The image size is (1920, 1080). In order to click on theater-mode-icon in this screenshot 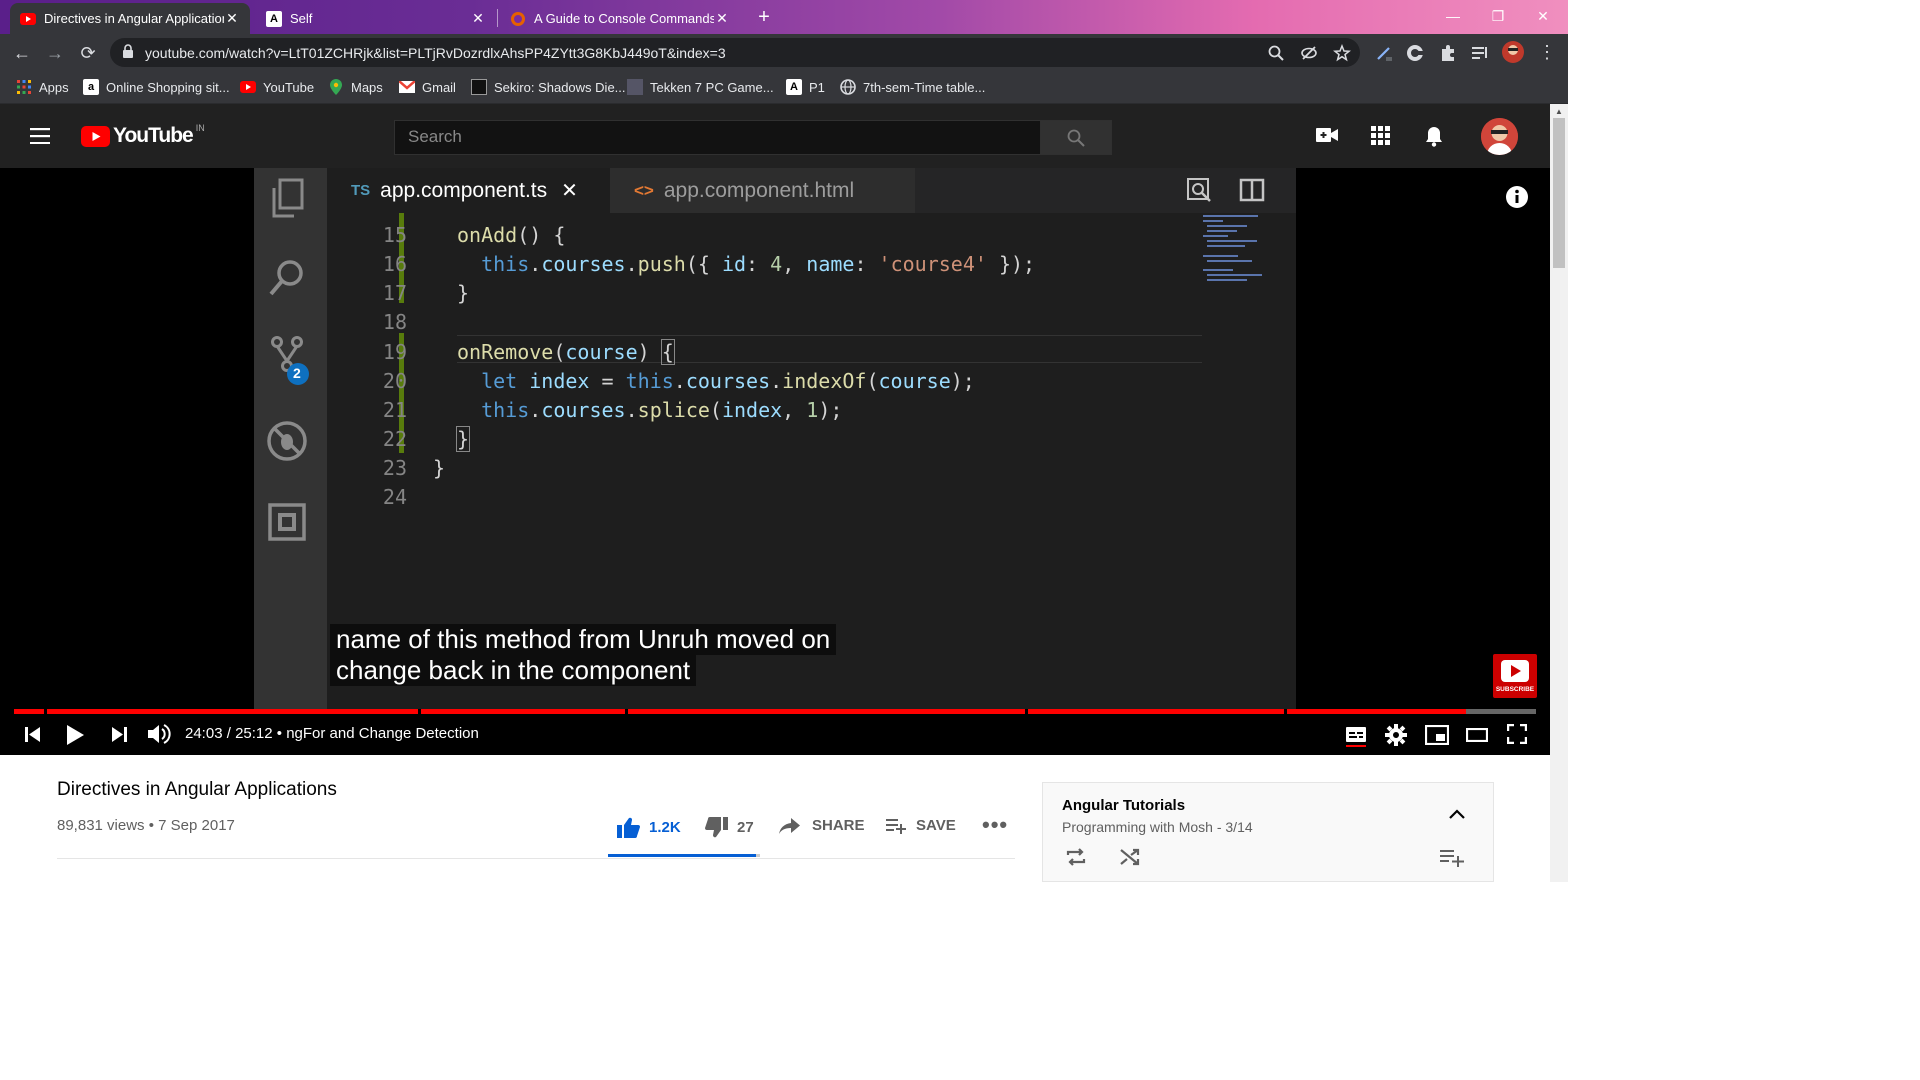, I will do `click(1477, 735)`.